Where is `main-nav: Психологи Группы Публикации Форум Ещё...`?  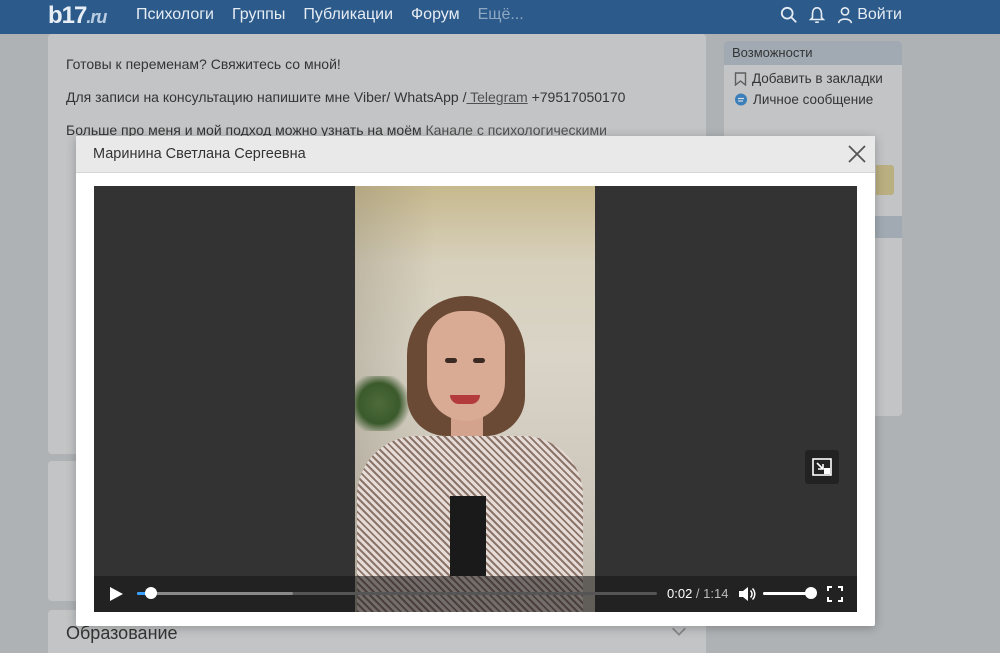
main-nav: Психологи Группы Публикации Форум Ещё... is located at coordinates (339, 15).